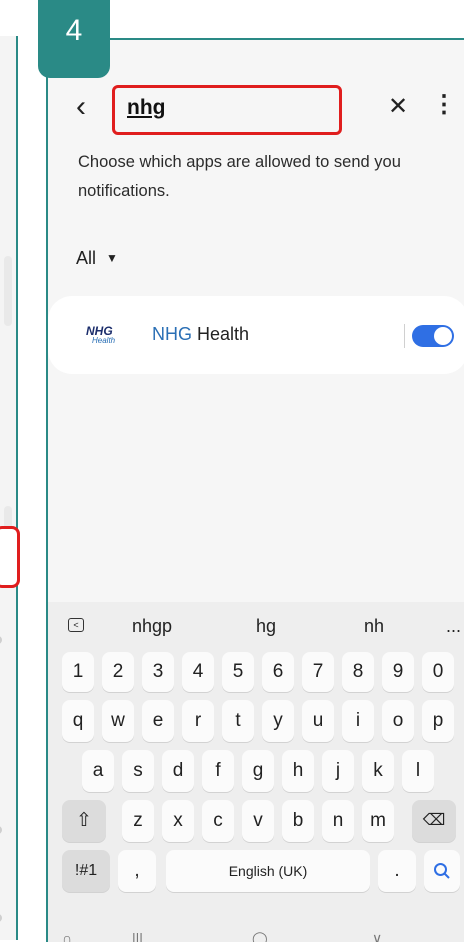 The image size is (464, 942). Describe the element at coordinates (256, 335) in the screenshot. I see `app-list-item: NHG Health NHG Health` at that location.